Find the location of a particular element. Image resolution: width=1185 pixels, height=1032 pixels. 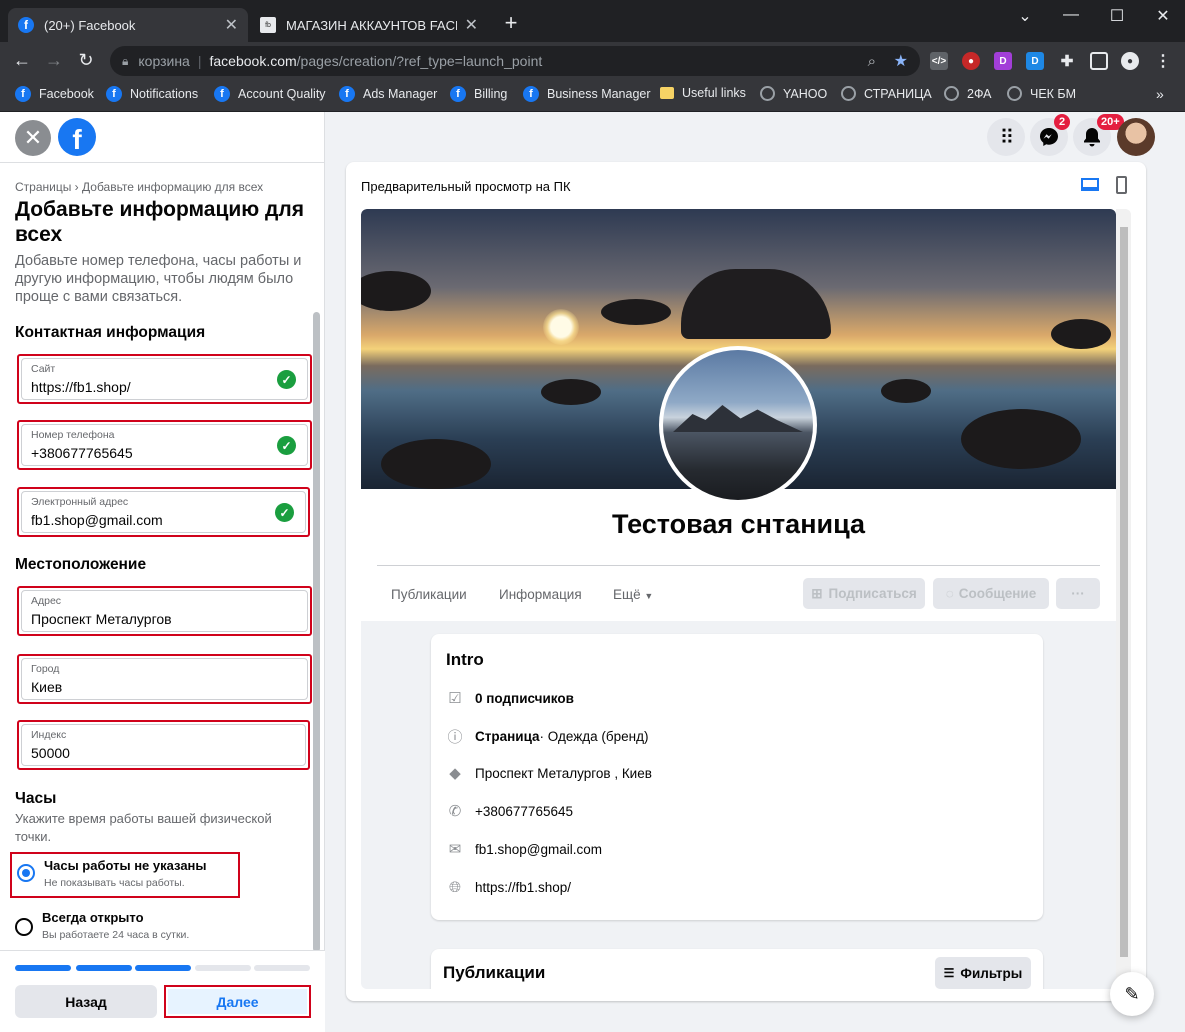

email-field: Электронный адрес fb1.shop@gmail.com ✓ is located at coordinates (163, 512).